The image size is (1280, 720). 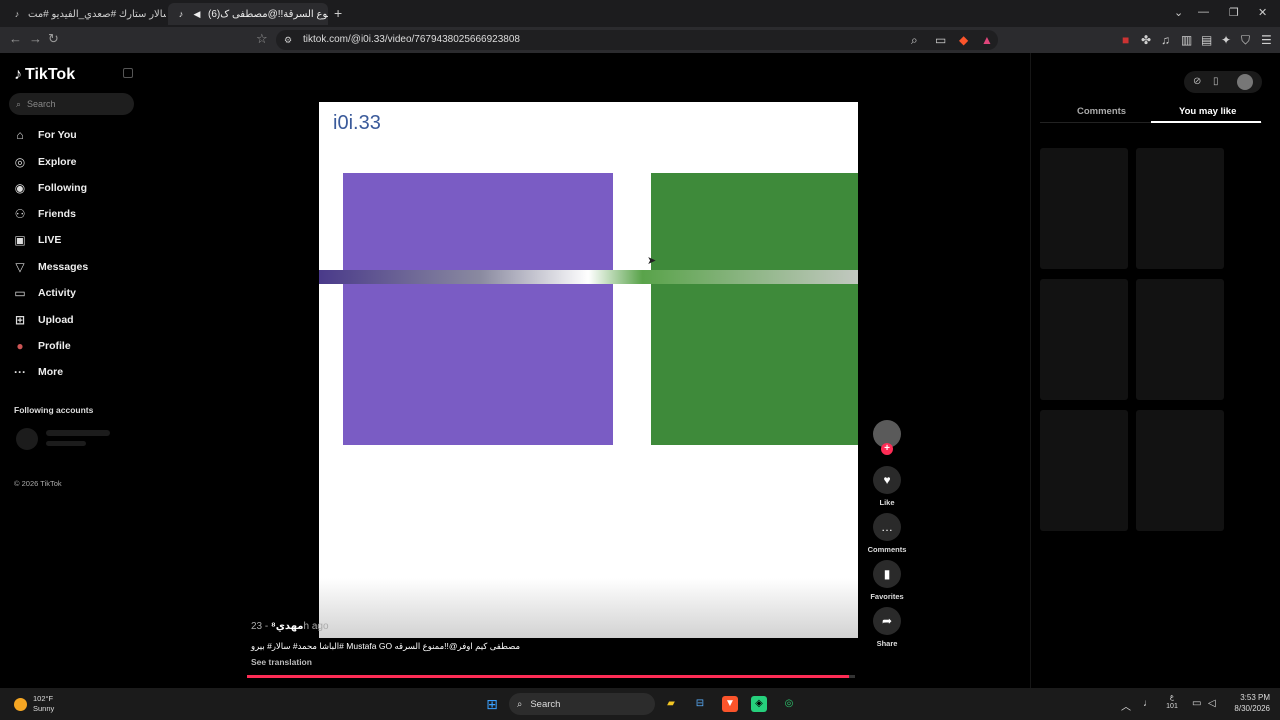 What do you see at coordinates (987, 40) in the screenshot?
I see `brave-rewards-icon: ▲` at bounding box center [987, 40].